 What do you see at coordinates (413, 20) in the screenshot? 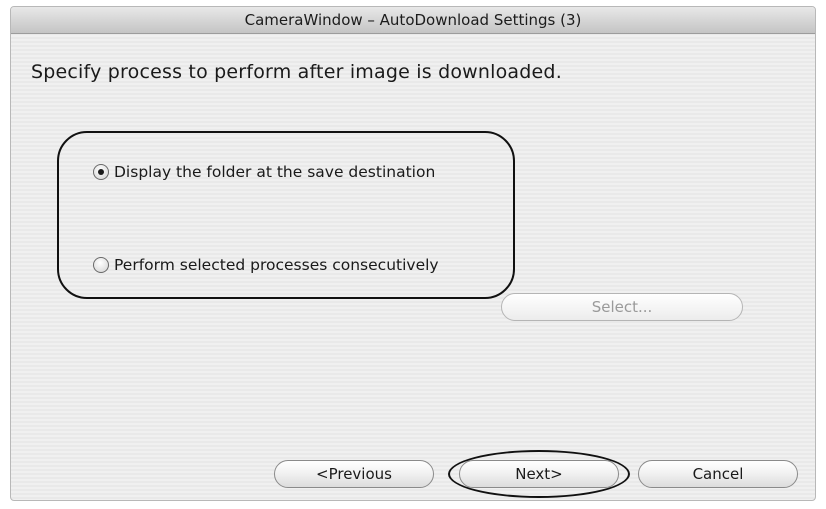
I see `window-title: CameraWindow – AutoDownload Settings (3)` at bounding box center [413, 20].